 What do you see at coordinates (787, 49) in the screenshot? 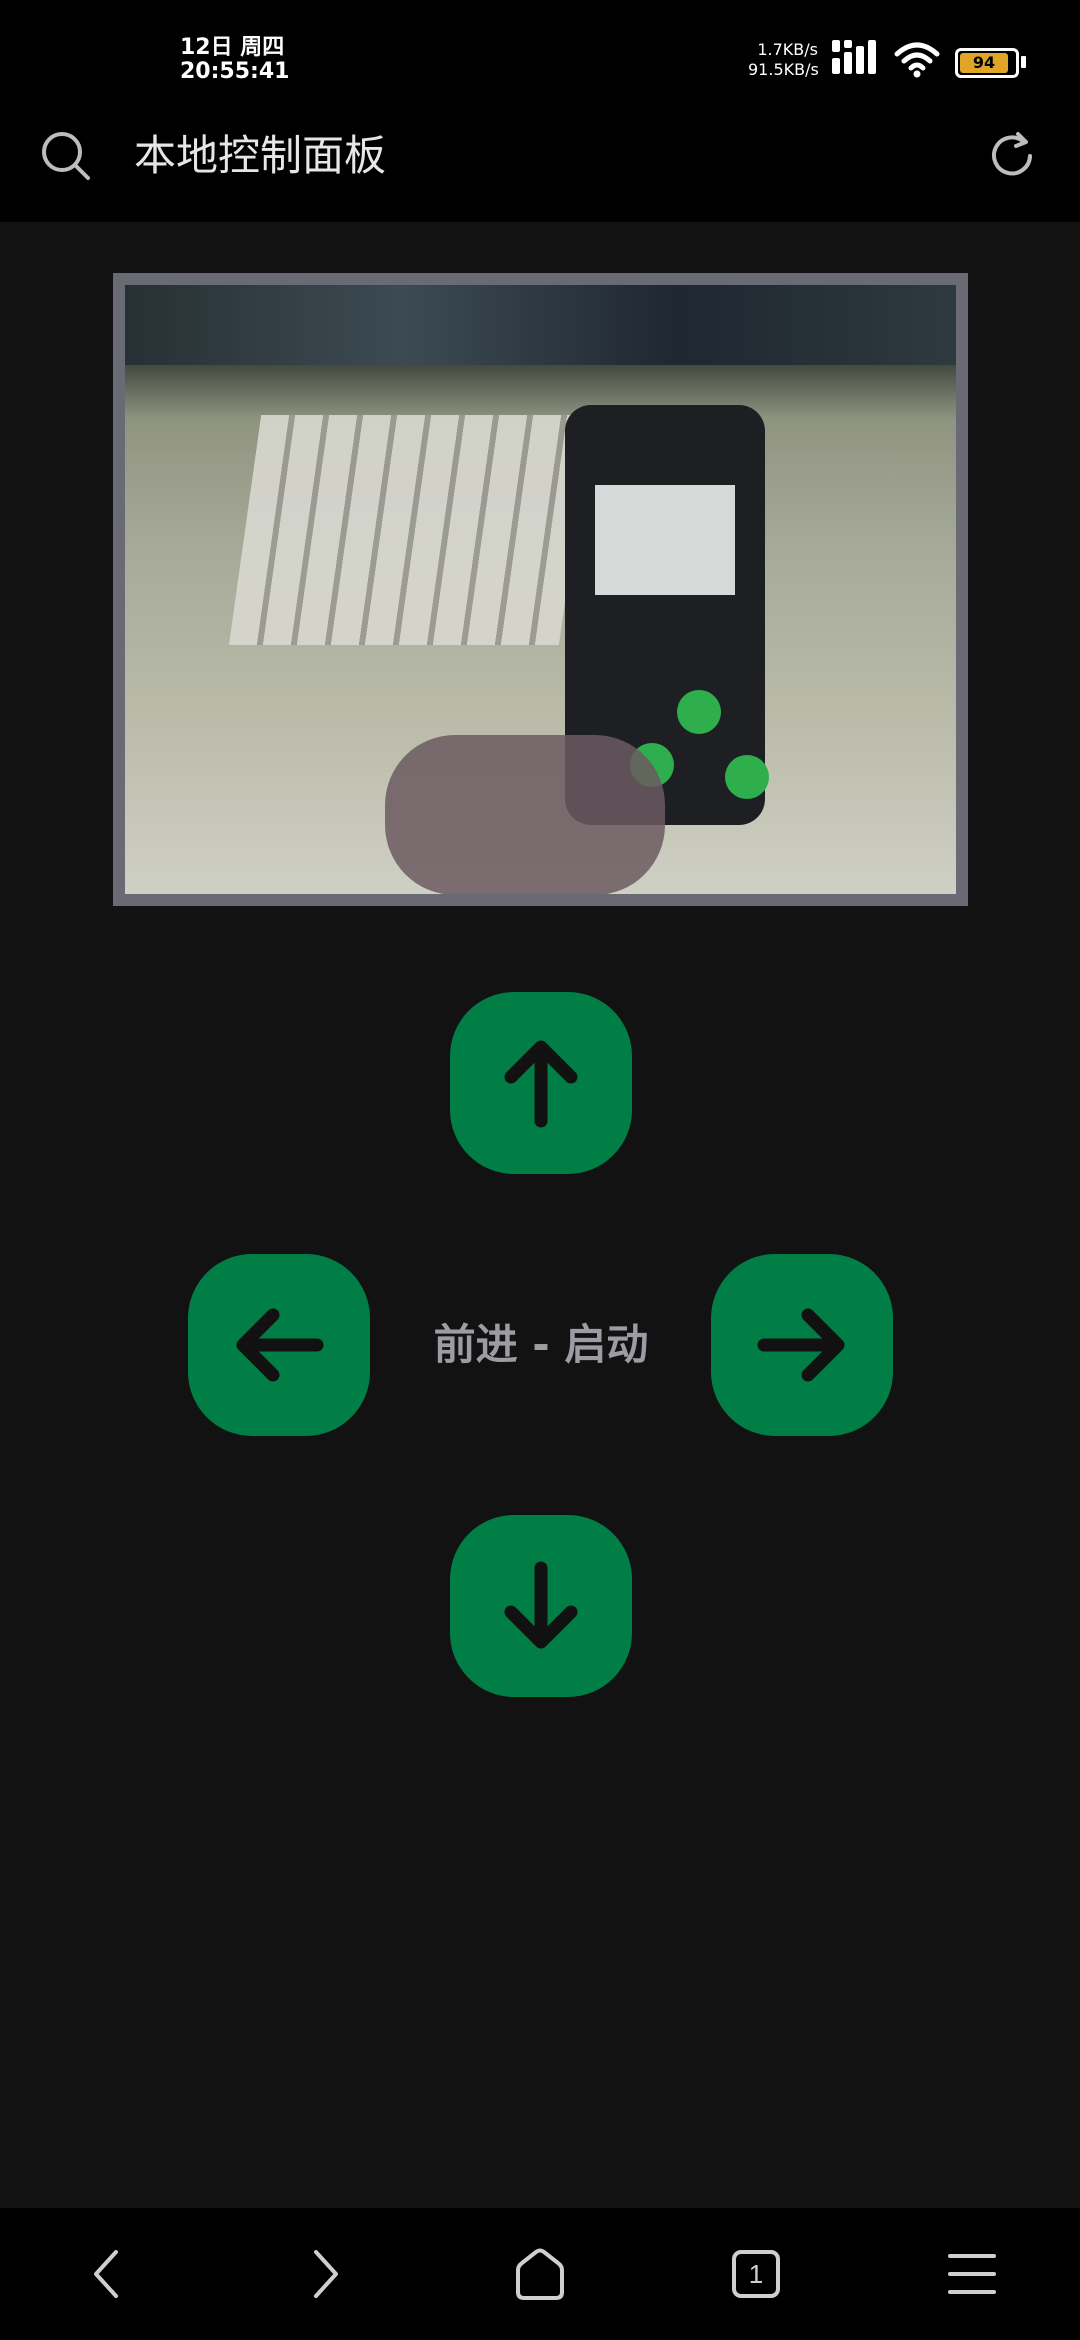
I see `net-up: 1.7KB/s` at bounding box center [787, 49].